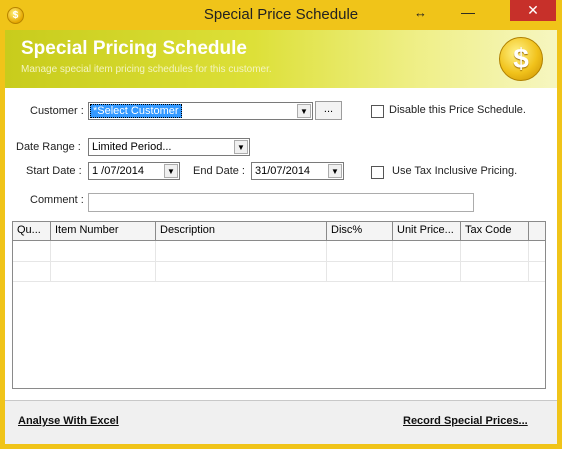  What do you see at coordinates (521, 59) in the screenshot?
I see `dollar-coin-icon: $` at bounding box center [521, 59].